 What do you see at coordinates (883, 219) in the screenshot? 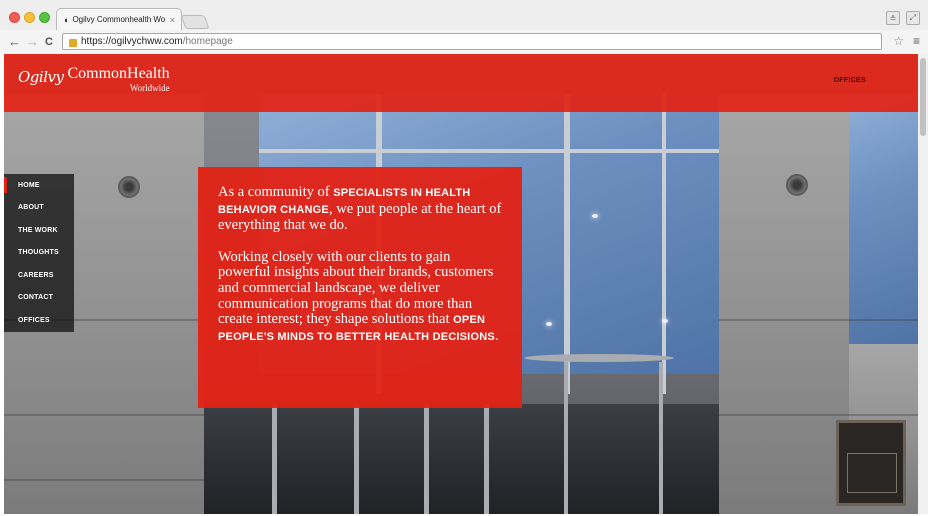
I see `glass-facade-right` at bounding box center [883, 219].